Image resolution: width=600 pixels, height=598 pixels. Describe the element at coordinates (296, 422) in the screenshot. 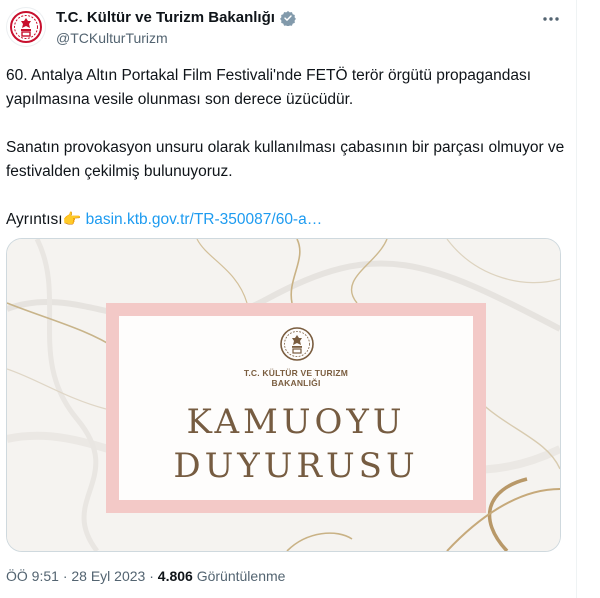

I see `announcement-title-line1: KAMUOYU` at that location.